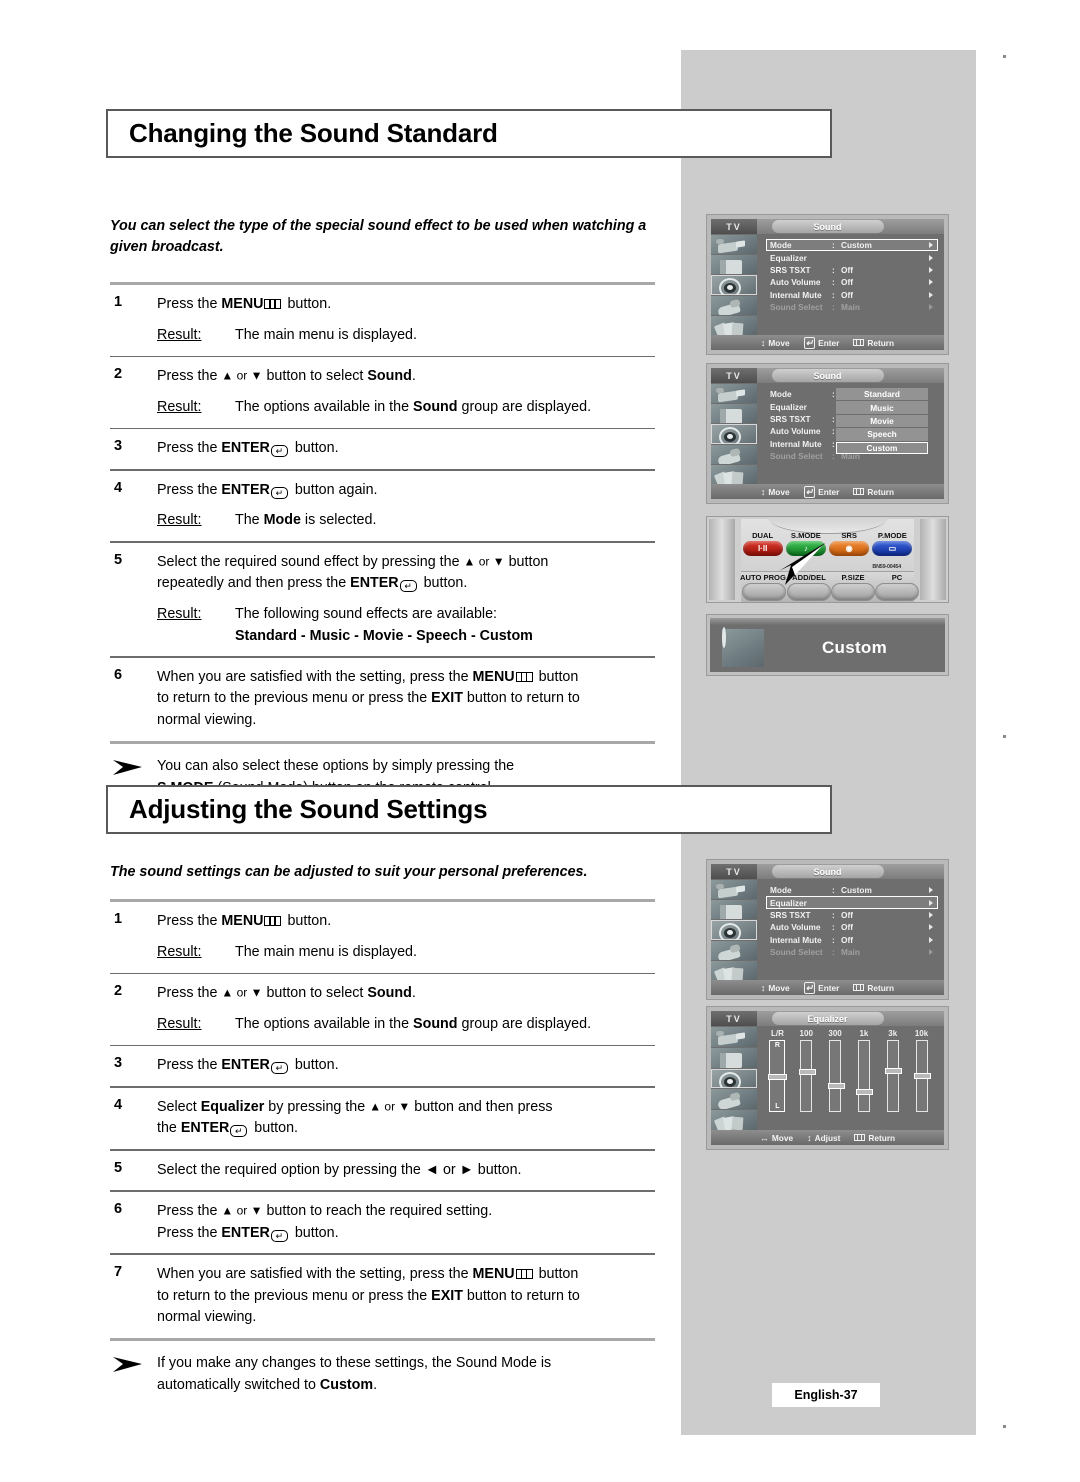 The image size is (1080, 1482). Describe the element at coordinates (781, 394) in the screenshot. I see `osd-item-label: Mode` at that location.